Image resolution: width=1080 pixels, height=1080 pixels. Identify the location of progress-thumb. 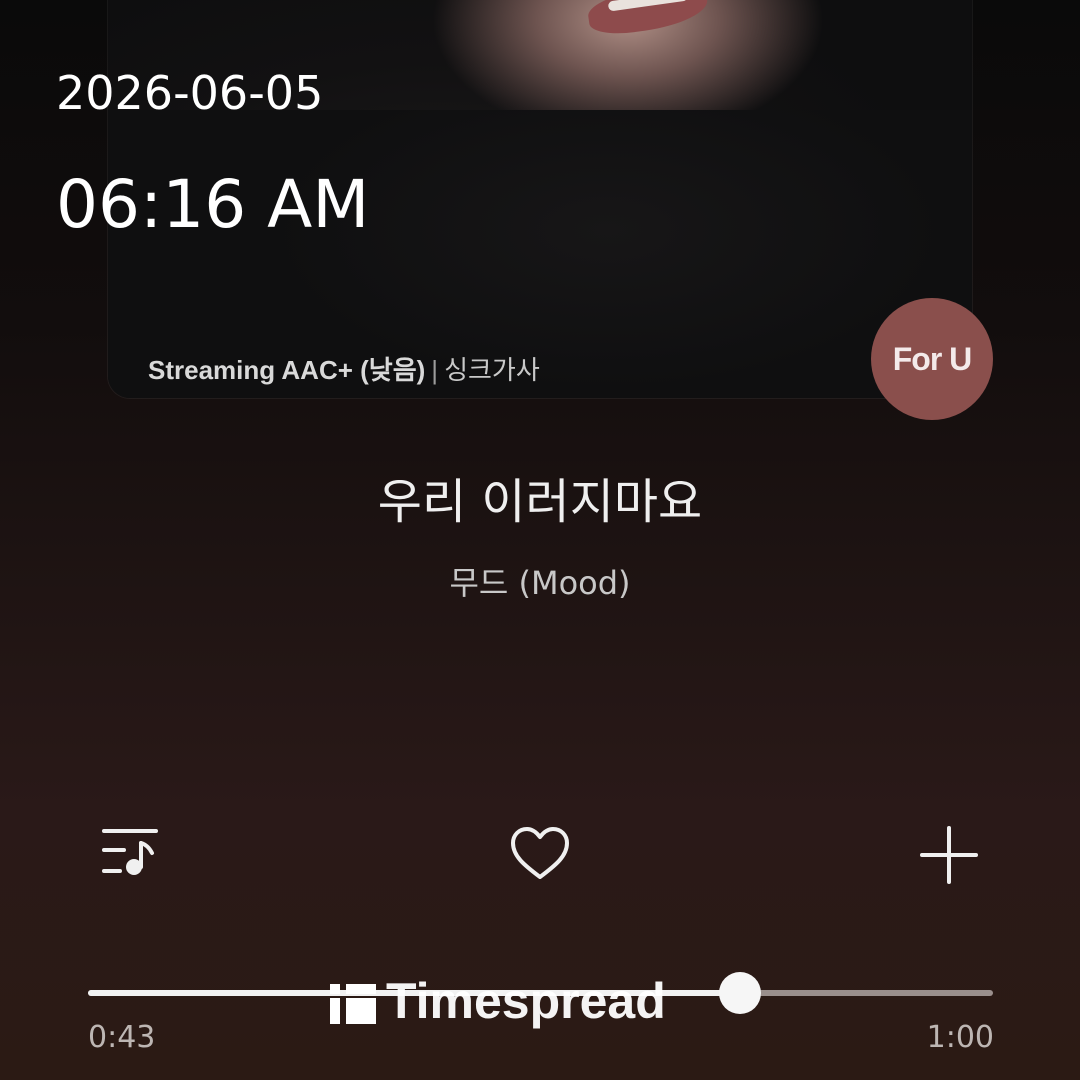
(739, 993).